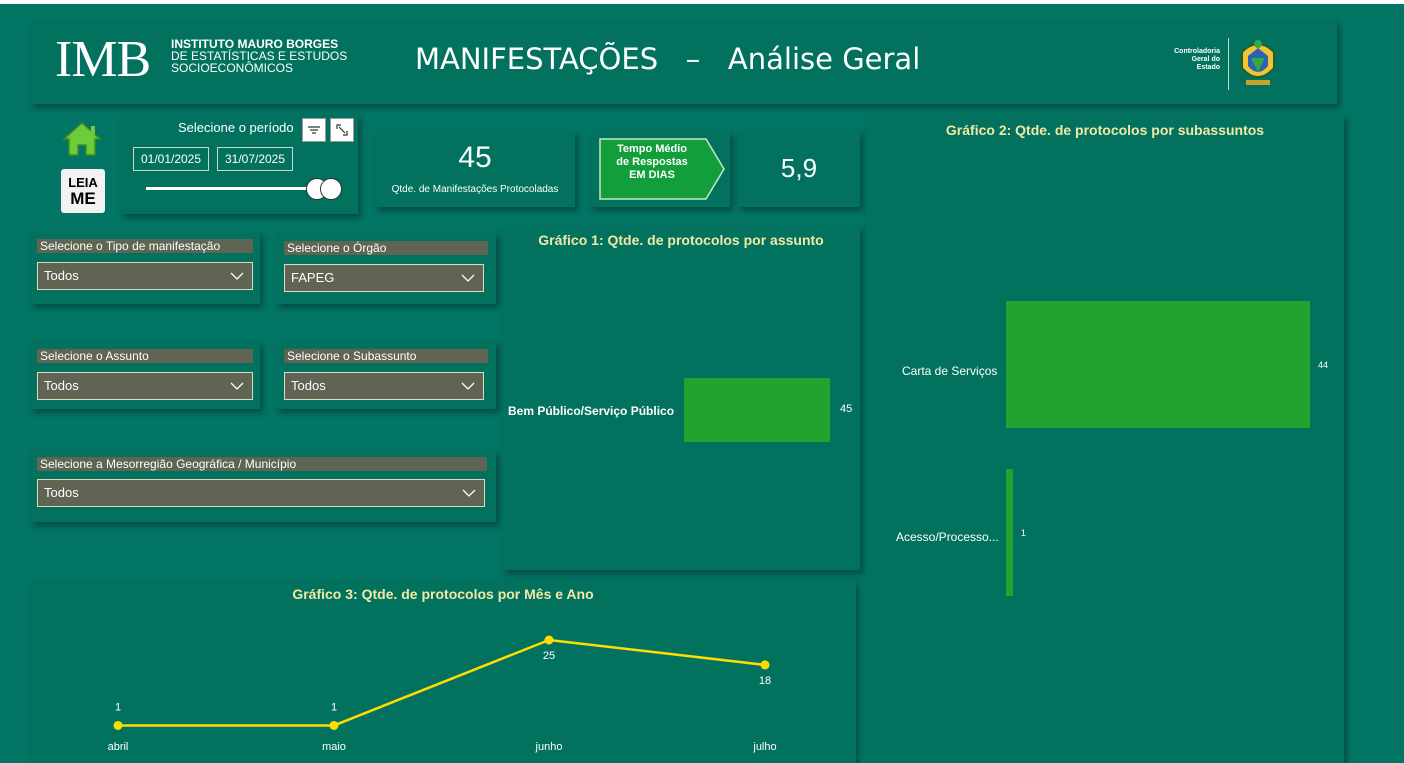 The height and width of the screenshot is (763, 1404). Describe the element at coordinates (652, 162) in the screenshot. I see `kpi-avg-tag-line2: de Respostas` at that location.